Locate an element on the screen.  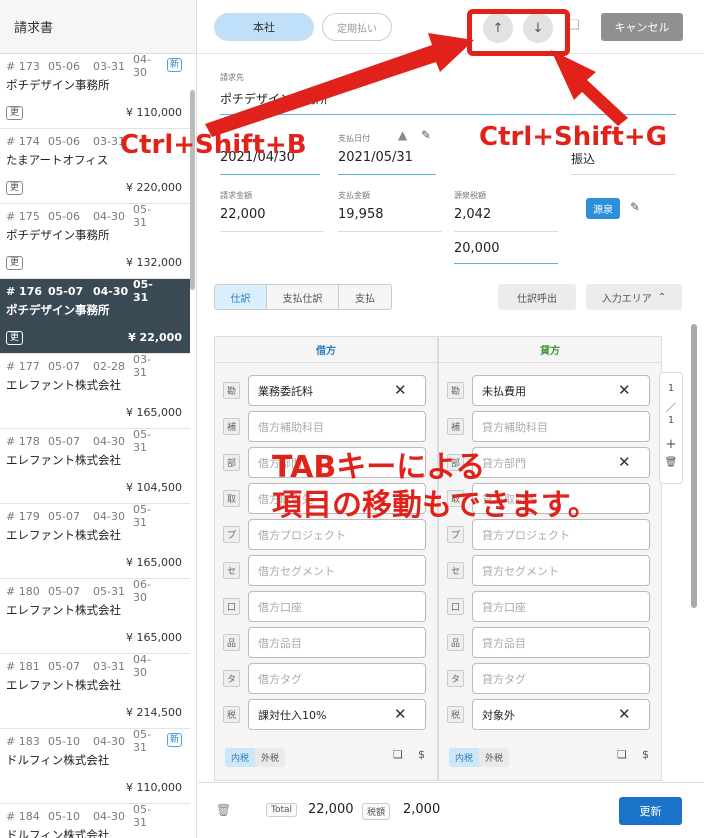
debit-row-tag: セ is located at coordinates (231, 570).